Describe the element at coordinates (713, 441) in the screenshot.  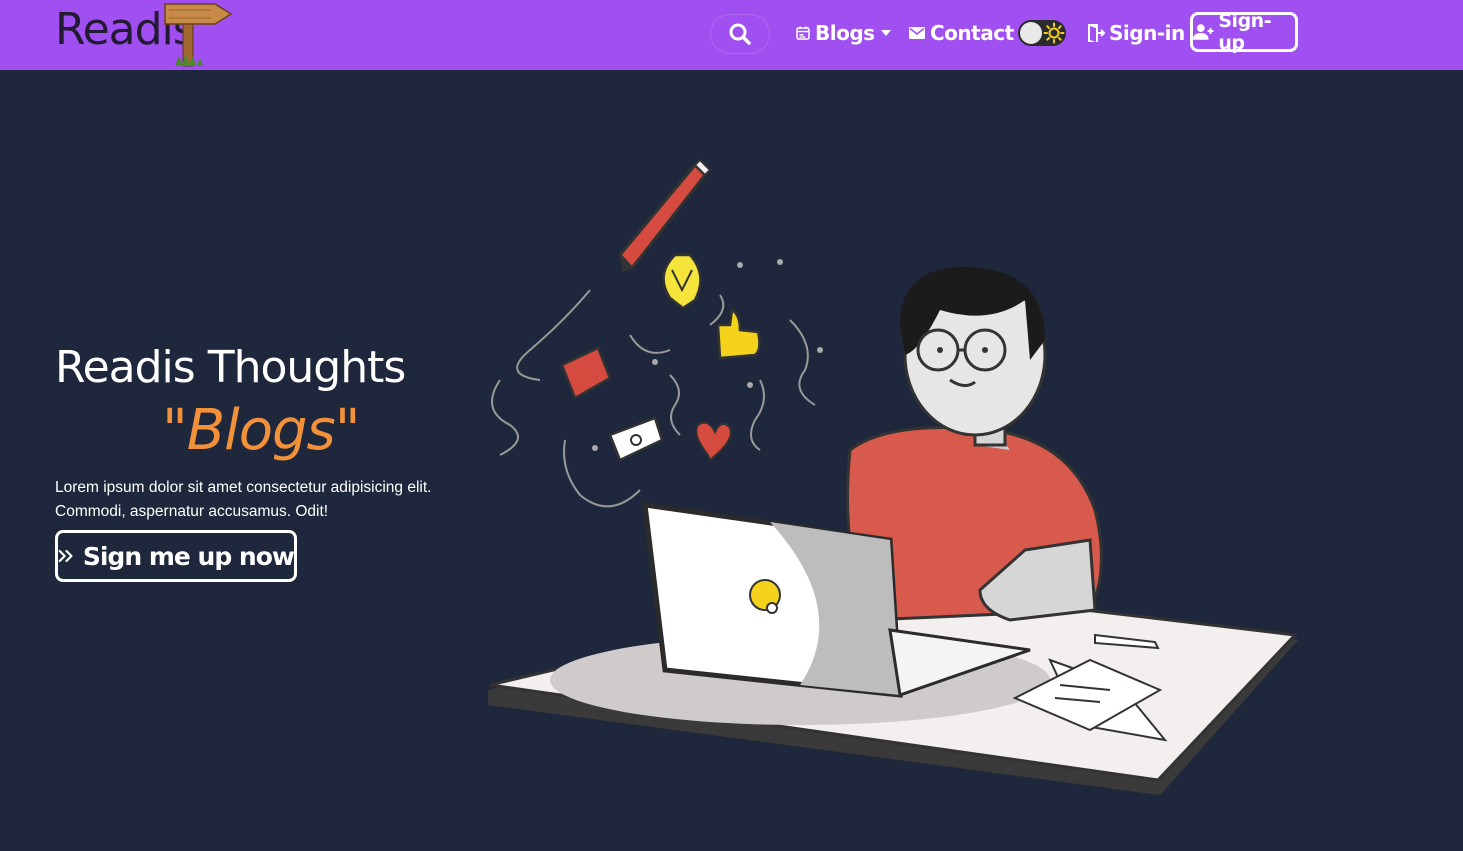
I see `heart-icon` at that location.